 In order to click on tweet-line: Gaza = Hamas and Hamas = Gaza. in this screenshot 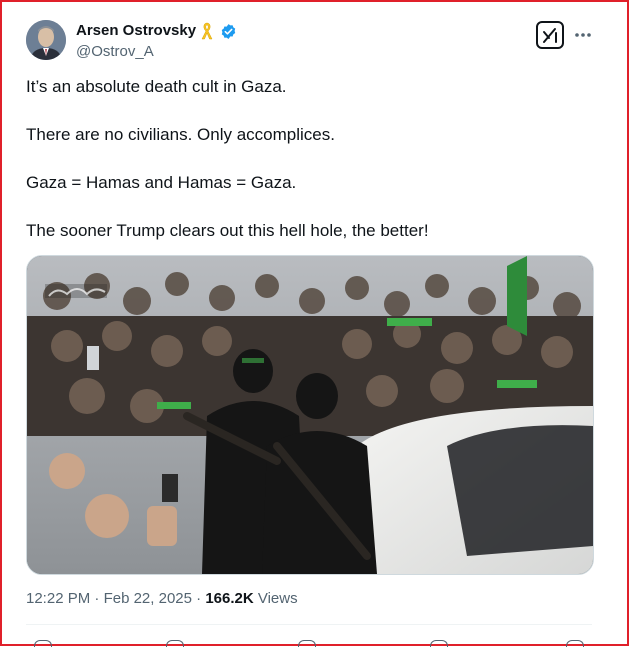, I will do `click(161, 182)`.